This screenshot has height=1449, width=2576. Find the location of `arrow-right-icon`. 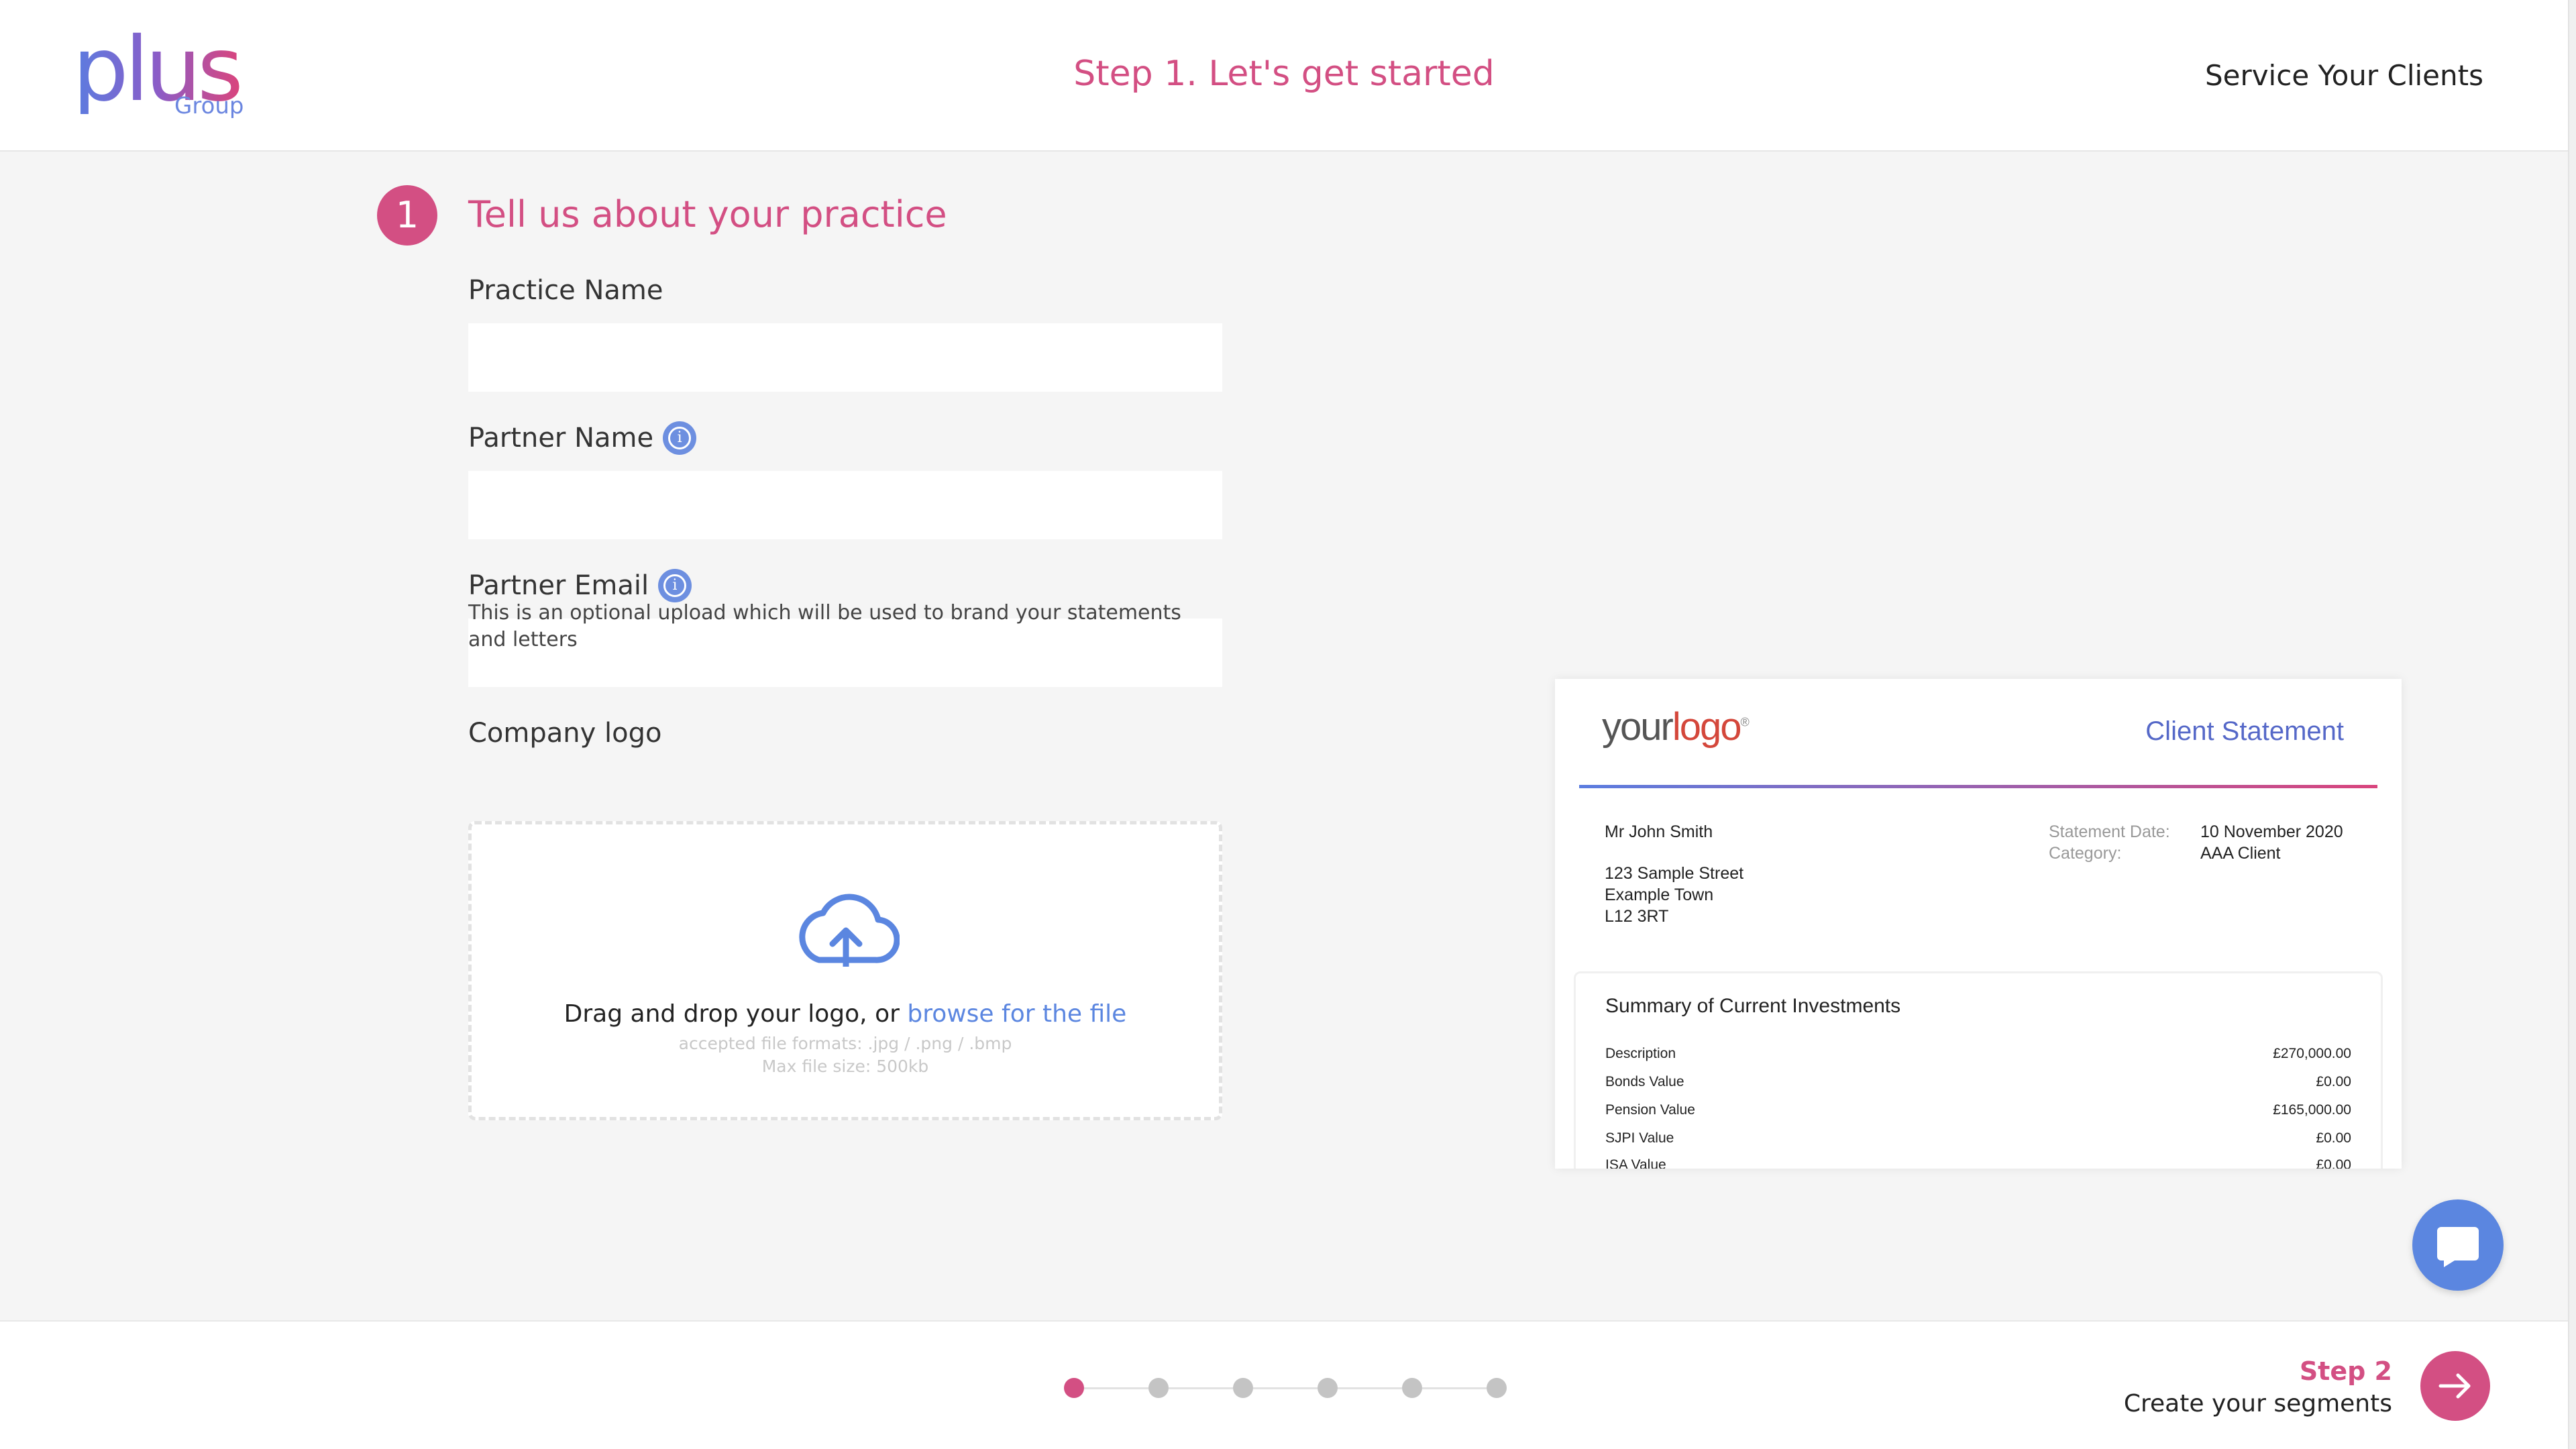

arrow-right-icon is located at coordinates (2454, 1386).